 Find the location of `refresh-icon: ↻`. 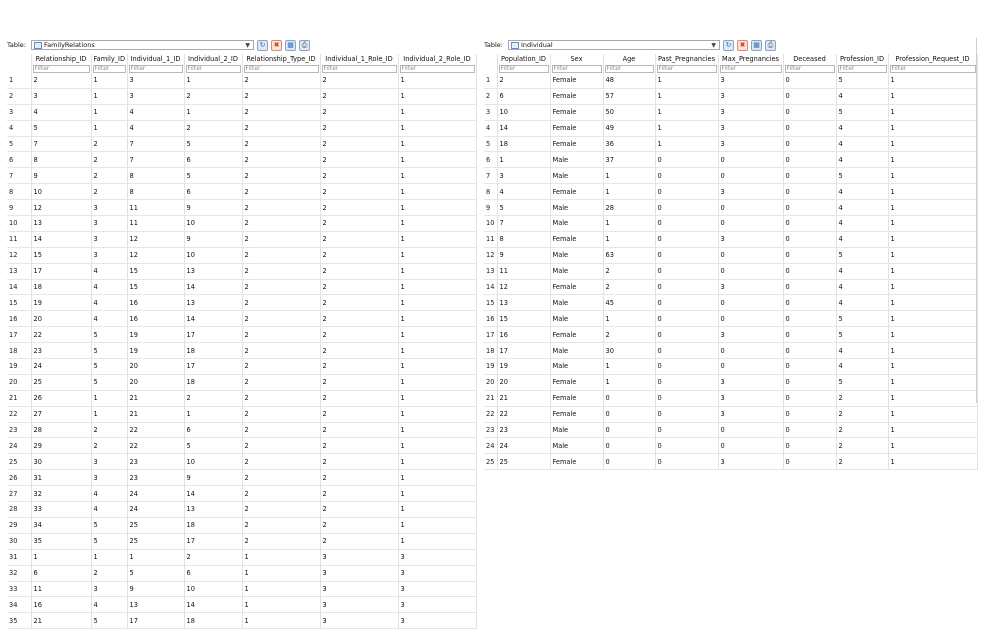

refresh-icon: ↻ is located at coordinates (262, 45).